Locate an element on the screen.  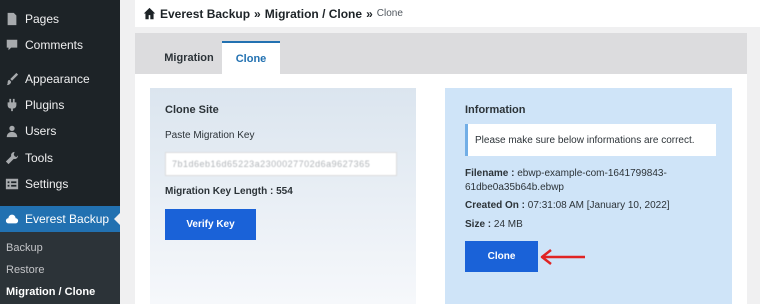
appearance-icon is located at coordinates (12, 79).